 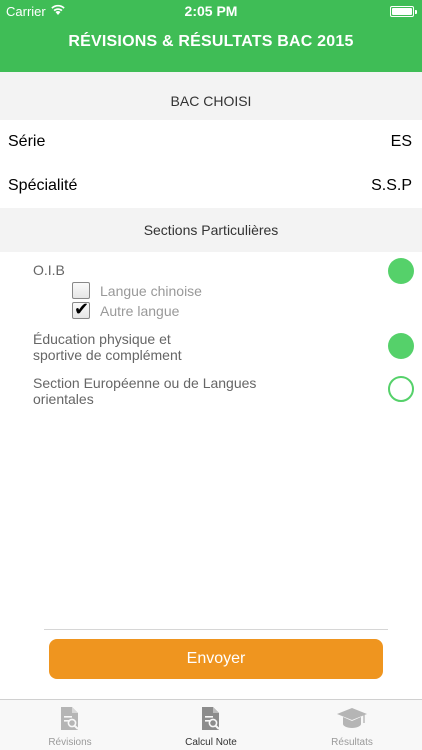 I want to click on tab-calcul-note-label: Calcul Note, so click(x=211, y=742).